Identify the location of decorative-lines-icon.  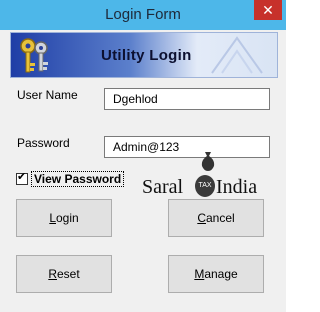
(237, 55).